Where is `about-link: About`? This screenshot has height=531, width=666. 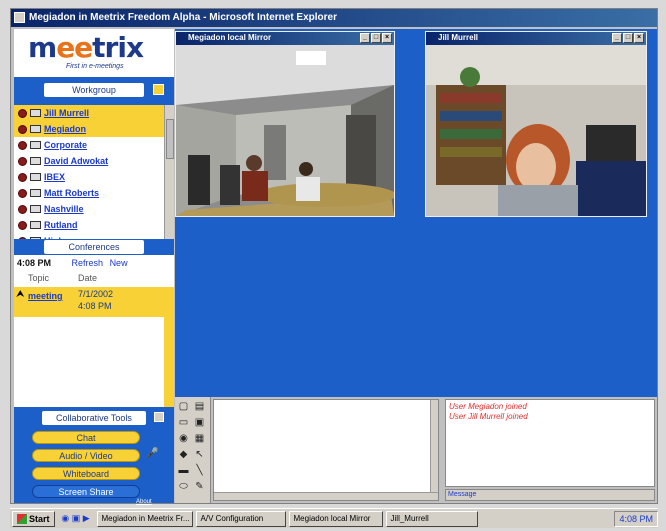
about-link: About is located at coordinates (144, 502).